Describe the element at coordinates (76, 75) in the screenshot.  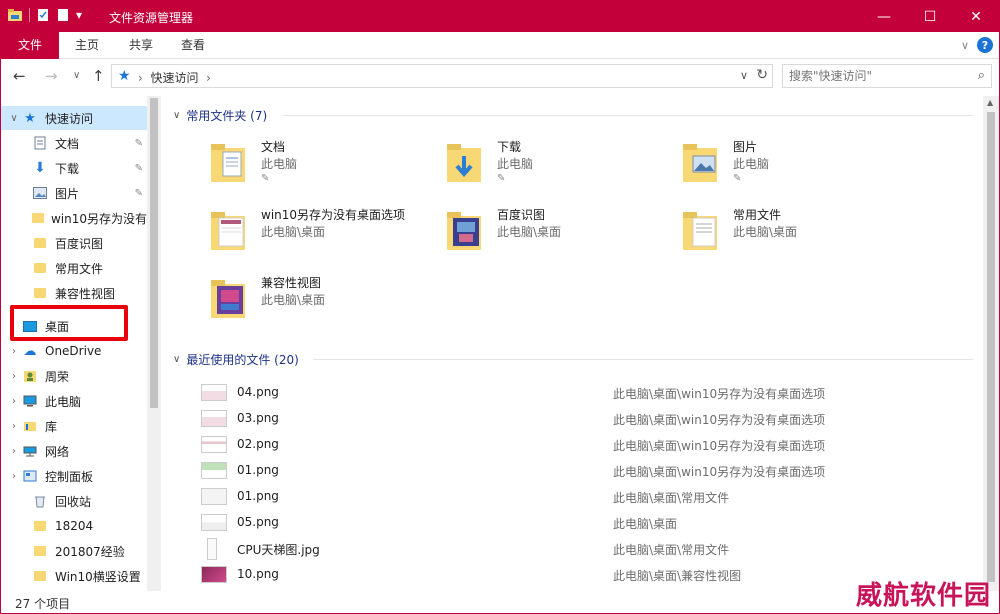
I see `recent-locations-icon: ∨` at that location.